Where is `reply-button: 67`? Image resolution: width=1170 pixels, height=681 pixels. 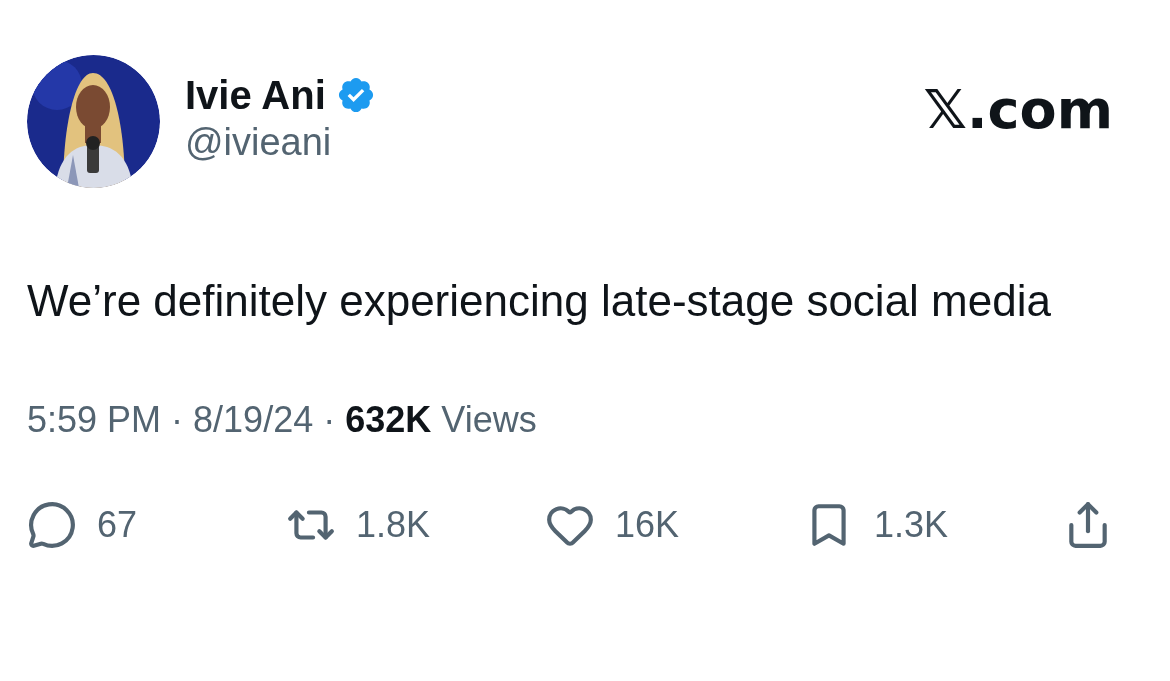 reply-button: 67 is located at coordinates (107, 525).